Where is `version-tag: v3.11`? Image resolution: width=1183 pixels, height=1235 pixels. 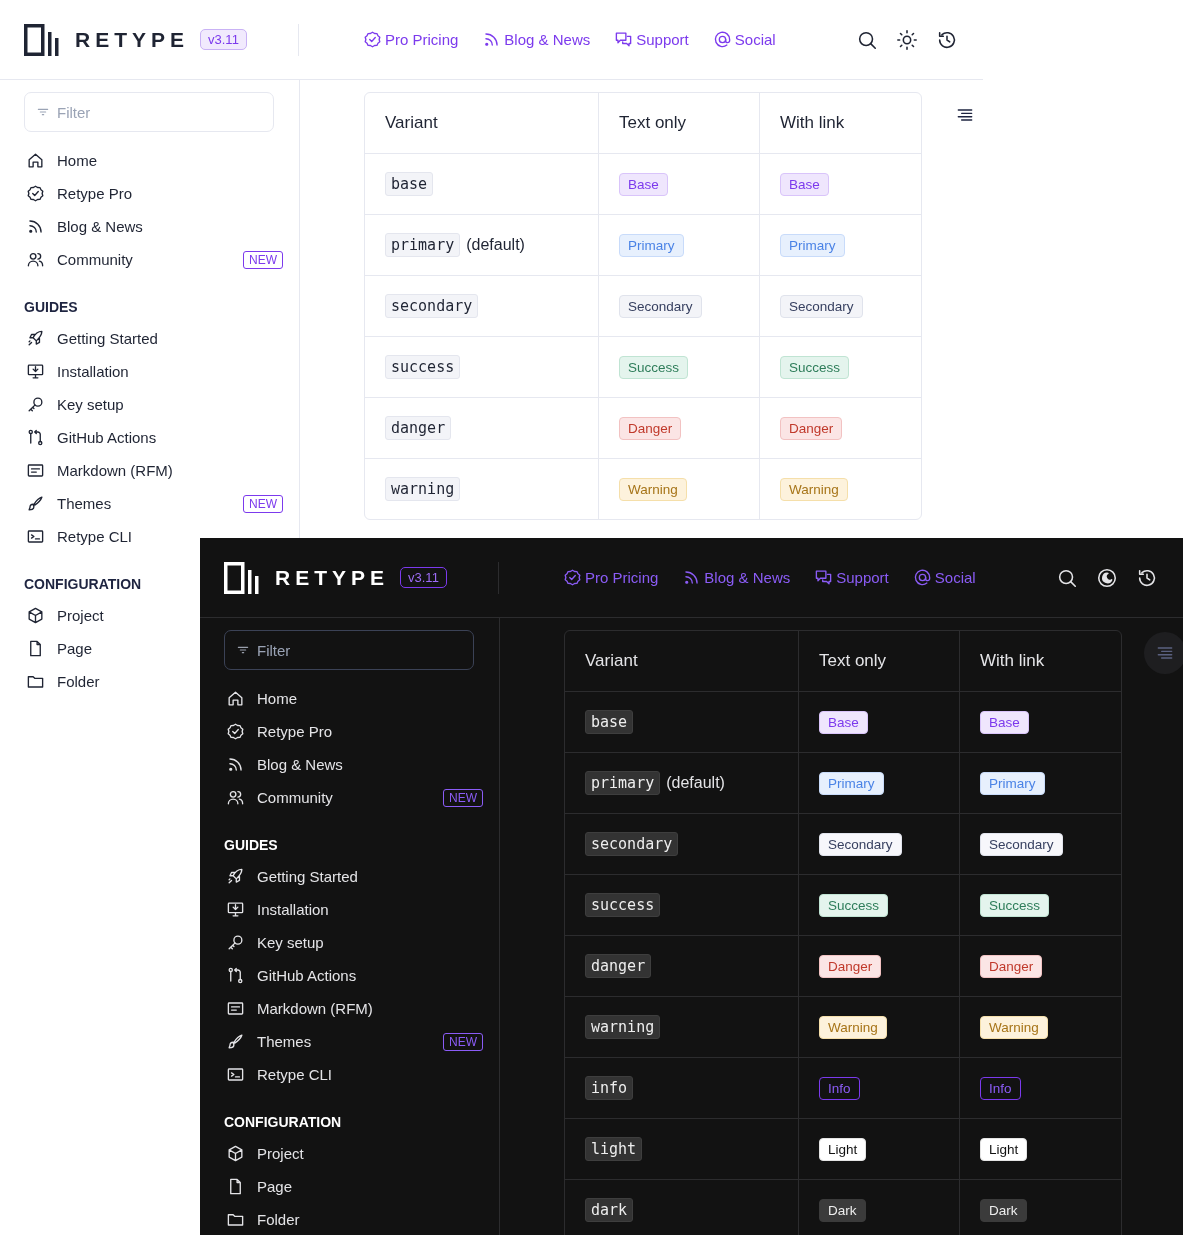
version-tag: v3.11 is located at coordinates (223, 39).